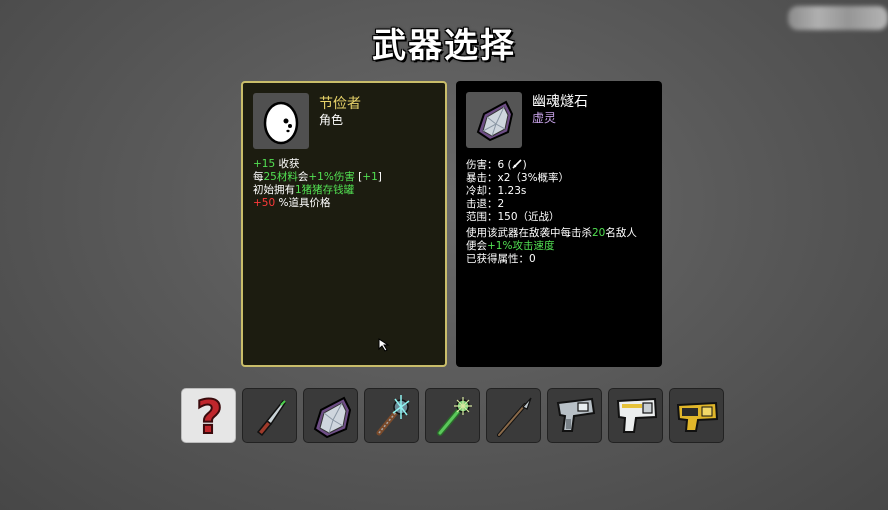  I want to click on stat-line: +15 收获, so click(276, 164).